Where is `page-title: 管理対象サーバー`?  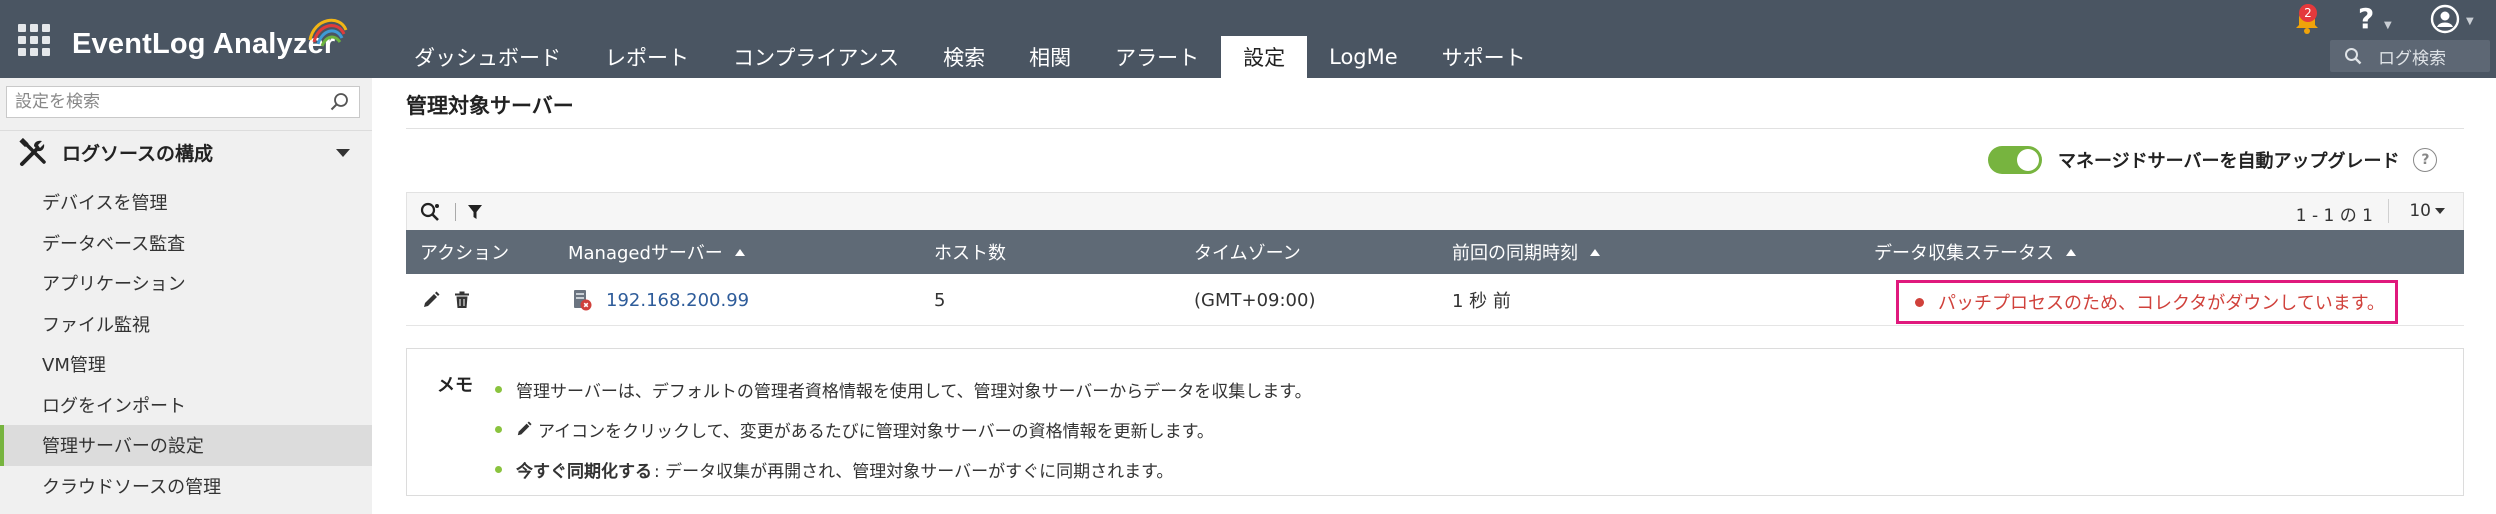
page-title: 管理対象サーバー is located at coordinates (490, 106).